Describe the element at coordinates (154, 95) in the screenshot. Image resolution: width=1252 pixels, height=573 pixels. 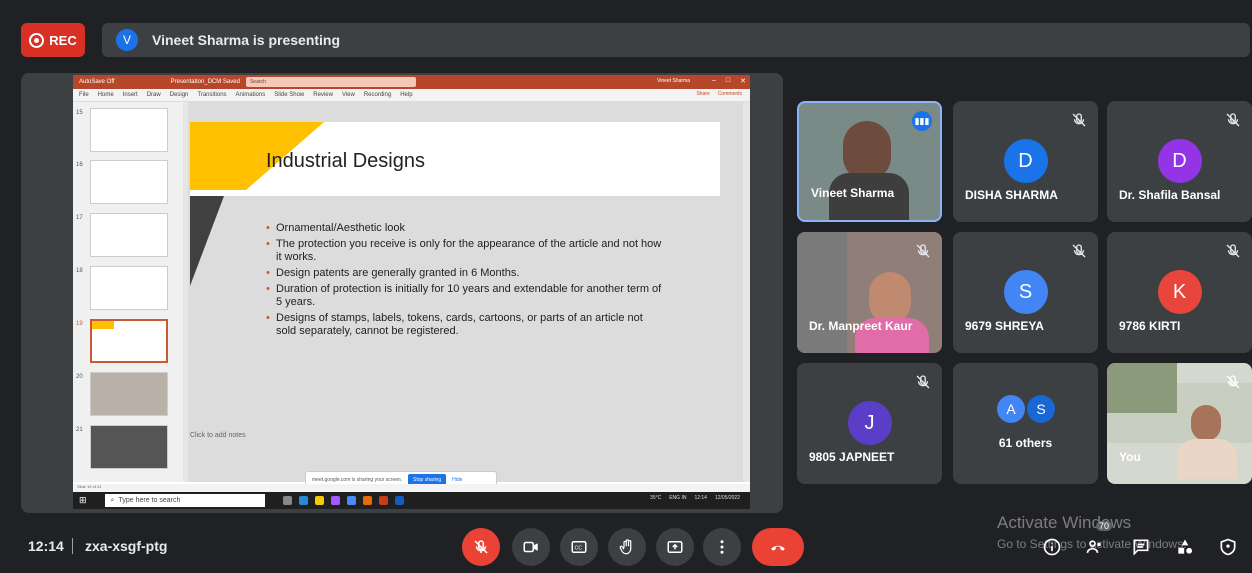
I see `menu-draw: Draw` at that location.